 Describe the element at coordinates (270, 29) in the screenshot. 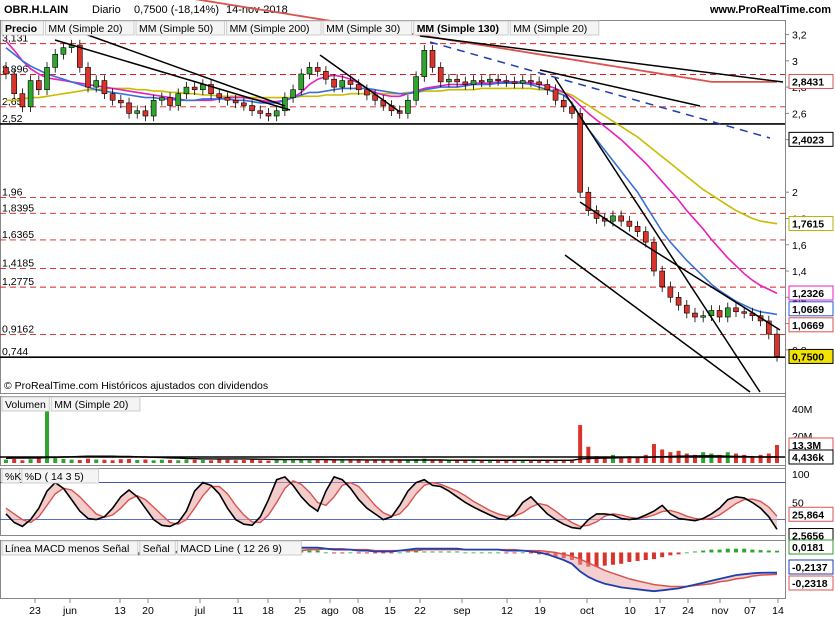

I see `legend-item: MM (Simple 200)` at that location.